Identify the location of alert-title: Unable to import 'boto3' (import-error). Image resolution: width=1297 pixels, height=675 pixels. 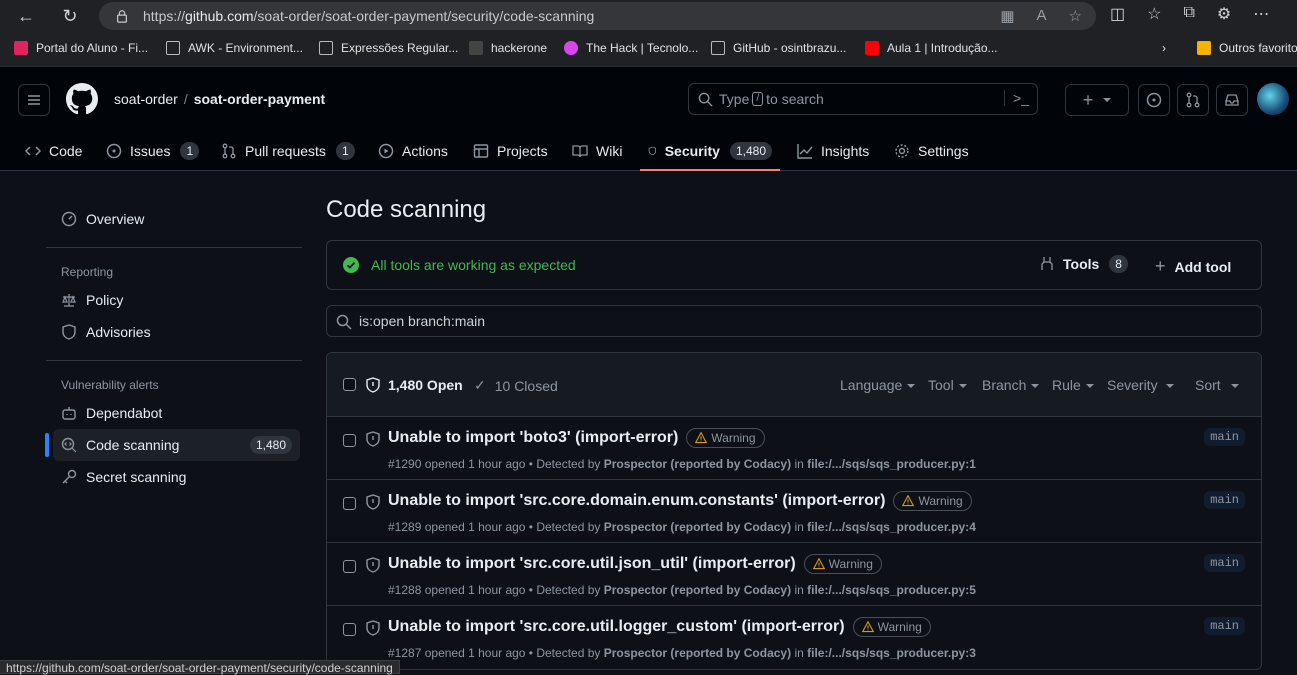
(533, 438).